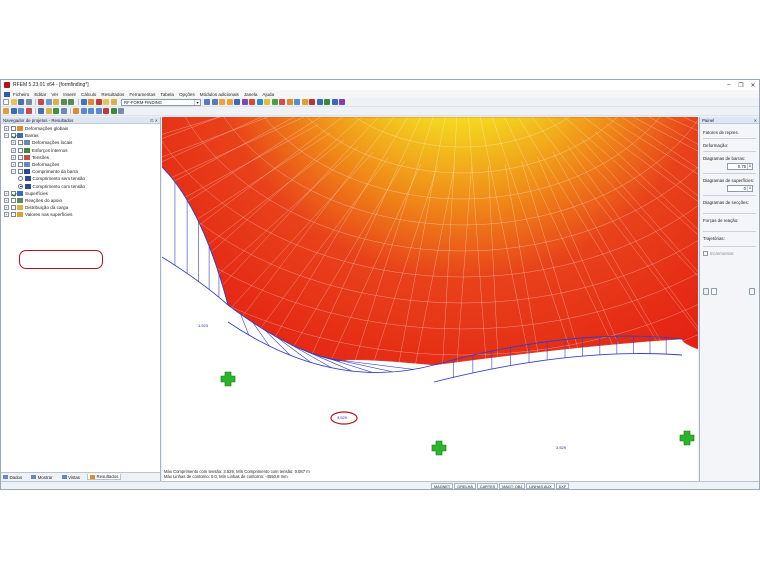 The width and height of the screenshot is (760, 570). What do you see at coordinates (259, 102) in the screenshot?
I see `mesh-icon` at bounding box center [259, 102].